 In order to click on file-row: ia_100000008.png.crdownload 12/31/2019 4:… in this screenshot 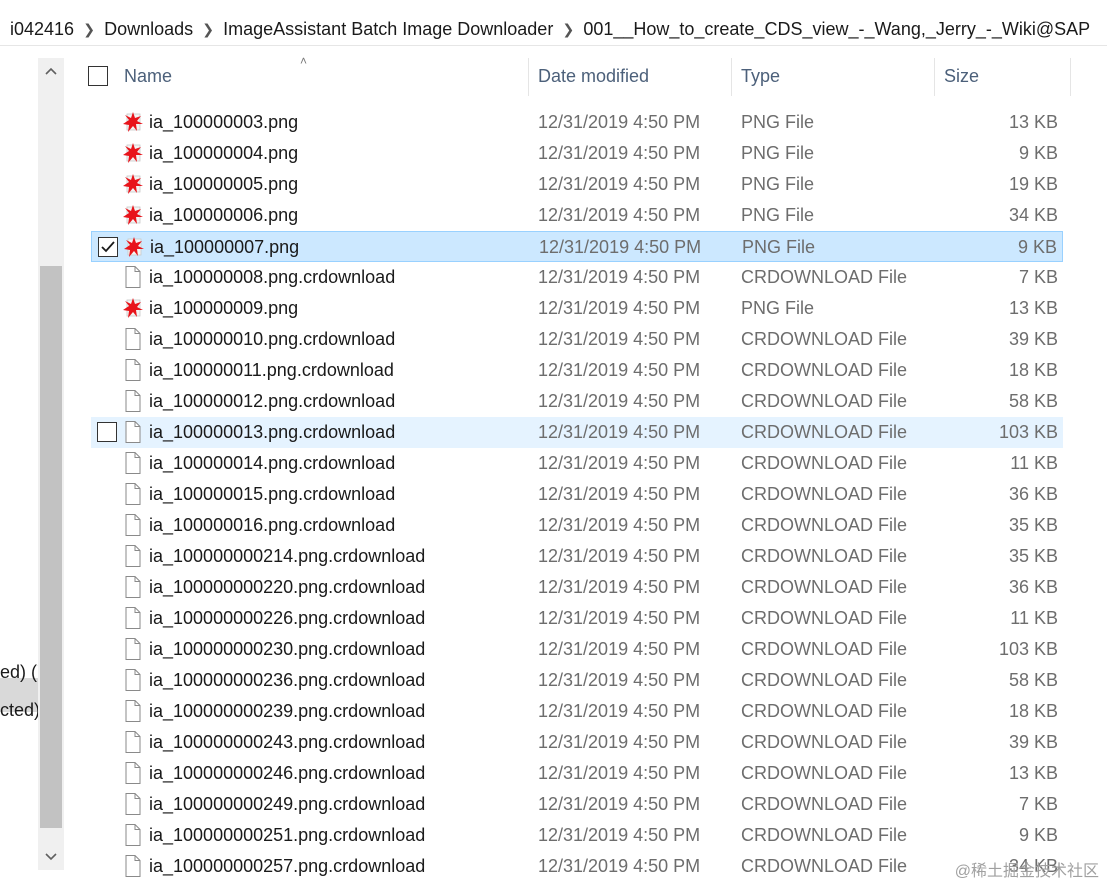, I will do `click(577, 277)`.